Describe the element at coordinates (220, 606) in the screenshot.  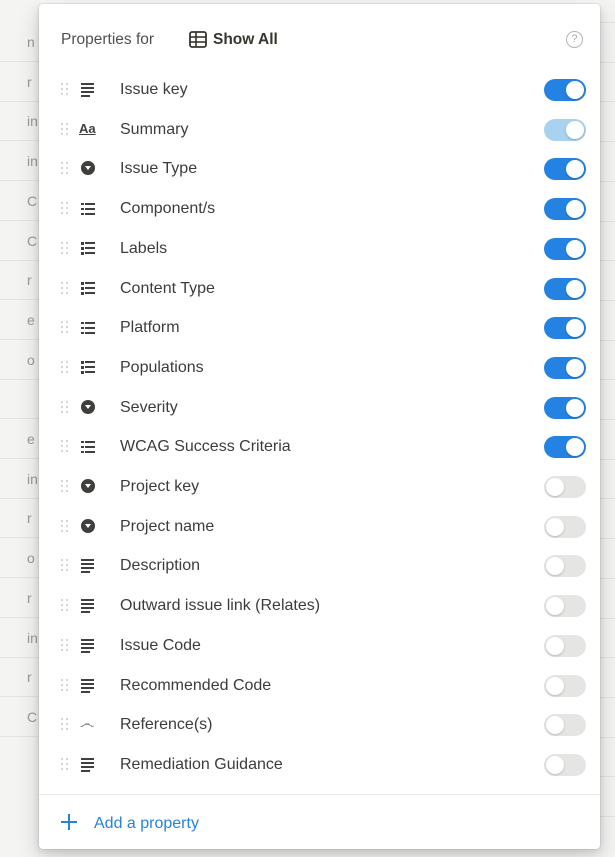
I see `property-label: Outward issue link (Relates)` at that location.